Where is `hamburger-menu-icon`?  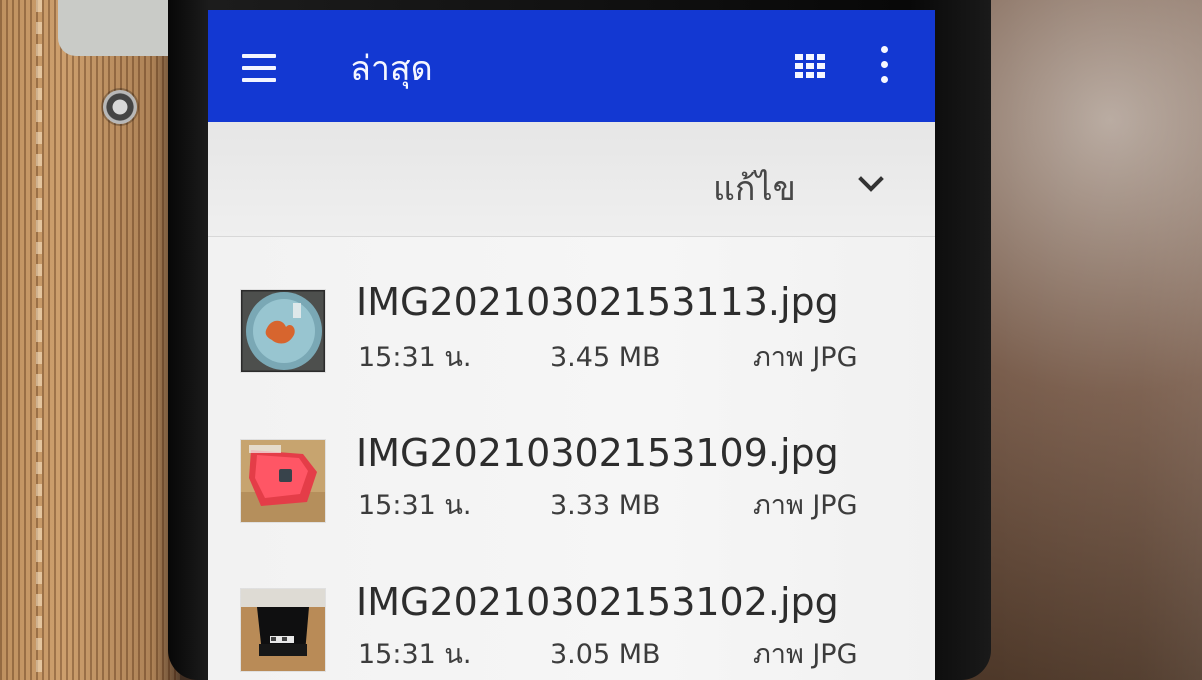
hamburger-menu-icon is located at coordinates (259, 68).